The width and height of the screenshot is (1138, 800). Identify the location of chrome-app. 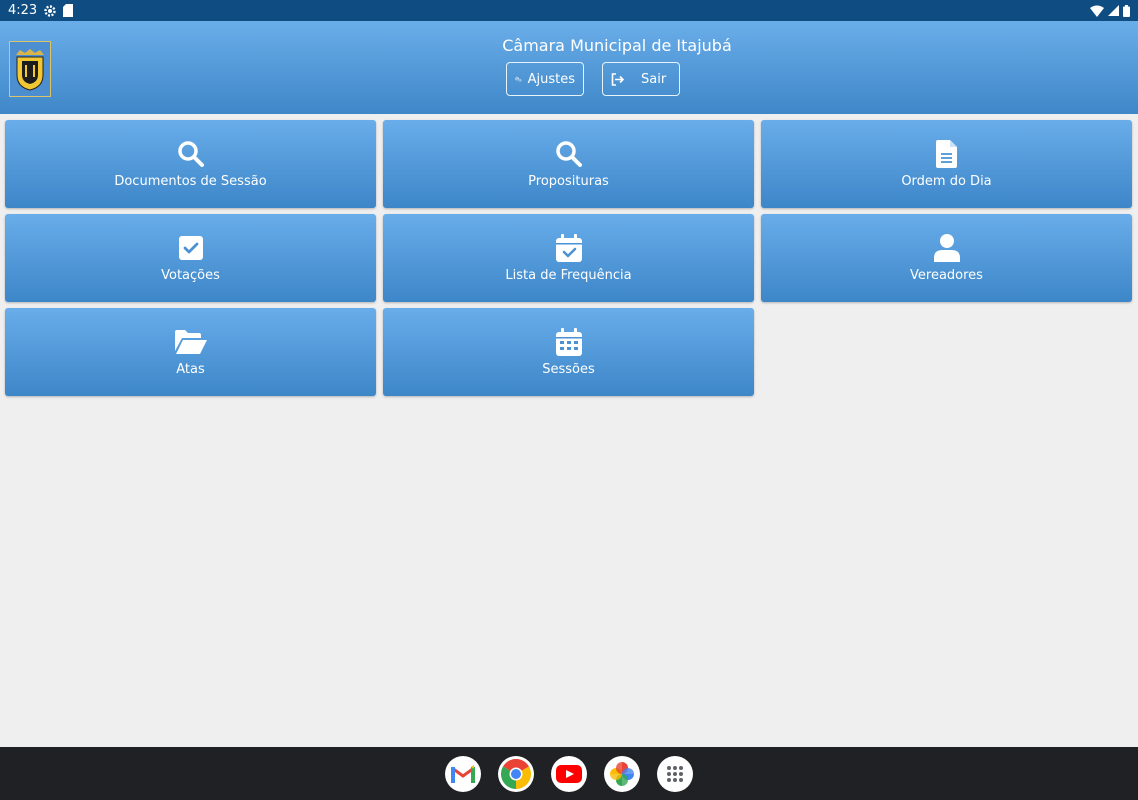
(516, 773).